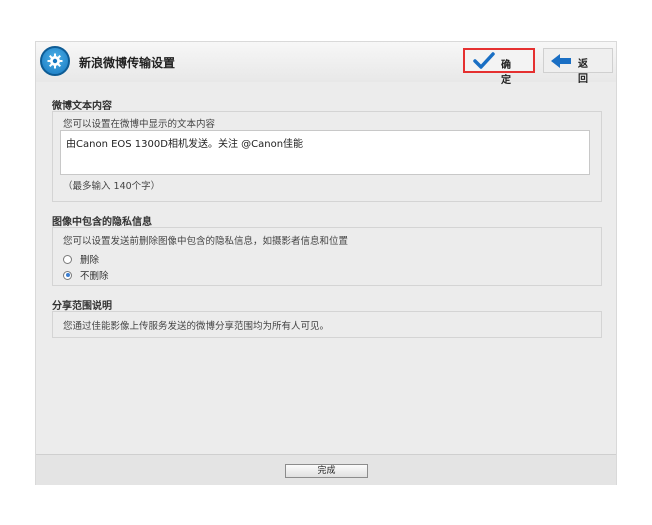 The width and height of the screenshot is (652, 525). I want to click on confirm-button: 确定, so click(499, 67).